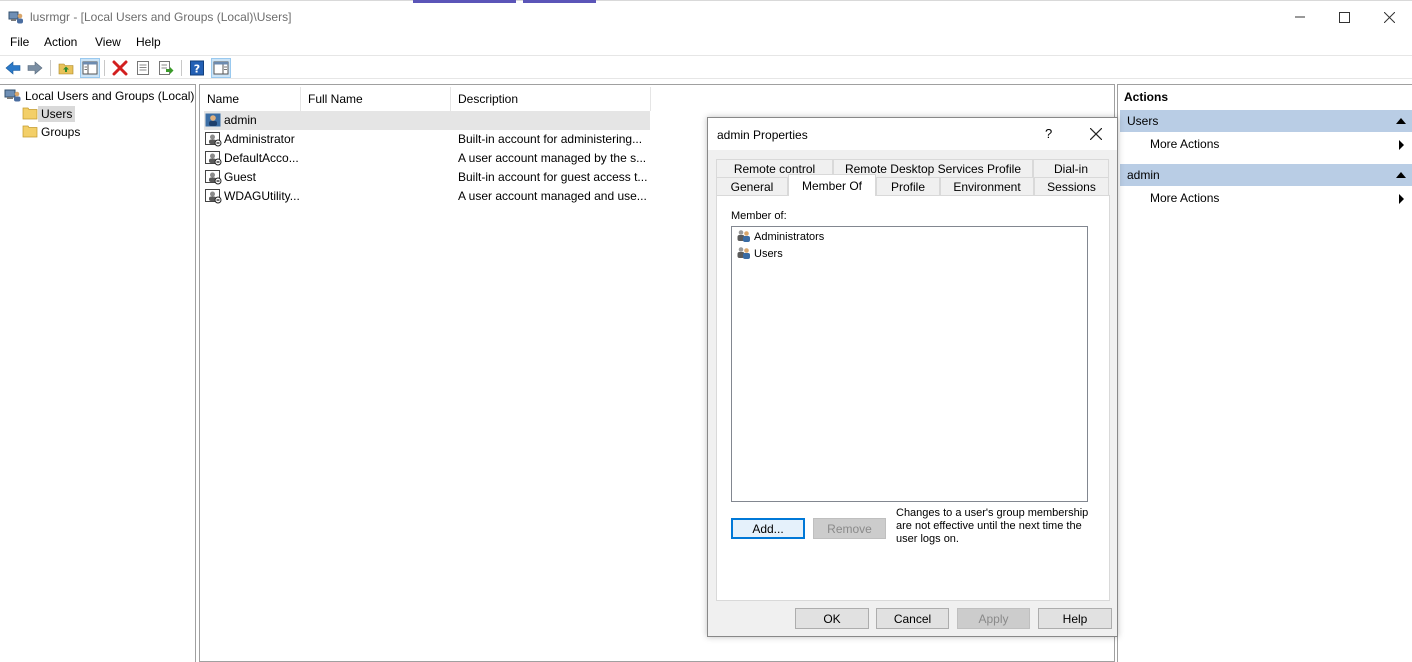 This screenshot has width=1412, height=662. I want to click on more-actions-admin: More Actions, so click(1279, 198).